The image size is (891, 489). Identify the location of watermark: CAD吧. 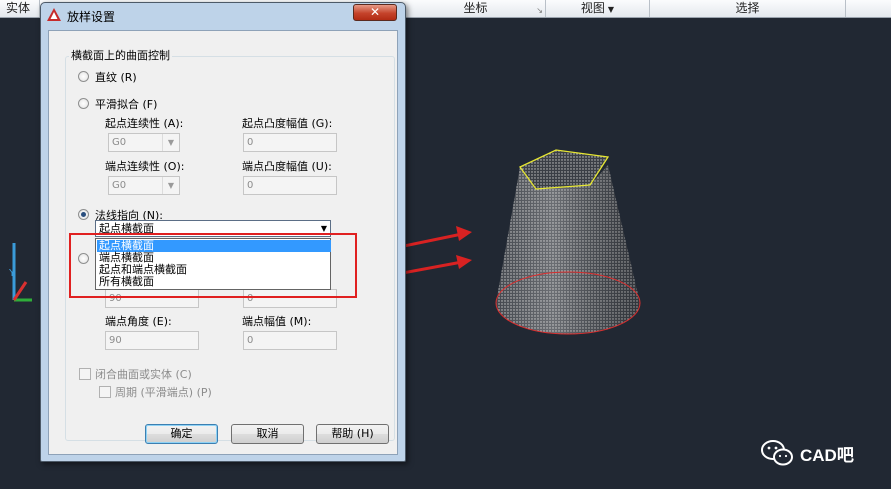
(820, 453).